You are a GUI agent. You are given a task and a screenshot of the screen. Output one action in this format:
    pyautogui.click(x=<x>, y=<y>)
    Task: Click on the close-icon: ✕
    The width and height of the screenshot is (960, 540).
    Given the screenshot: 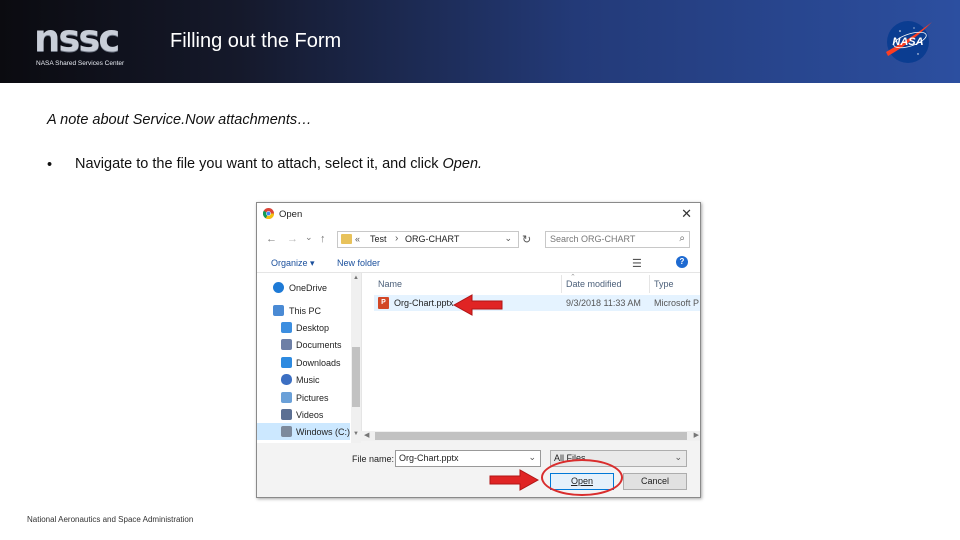 What is the action you would take?
    pyautogui.click(x=686, y=214)
    